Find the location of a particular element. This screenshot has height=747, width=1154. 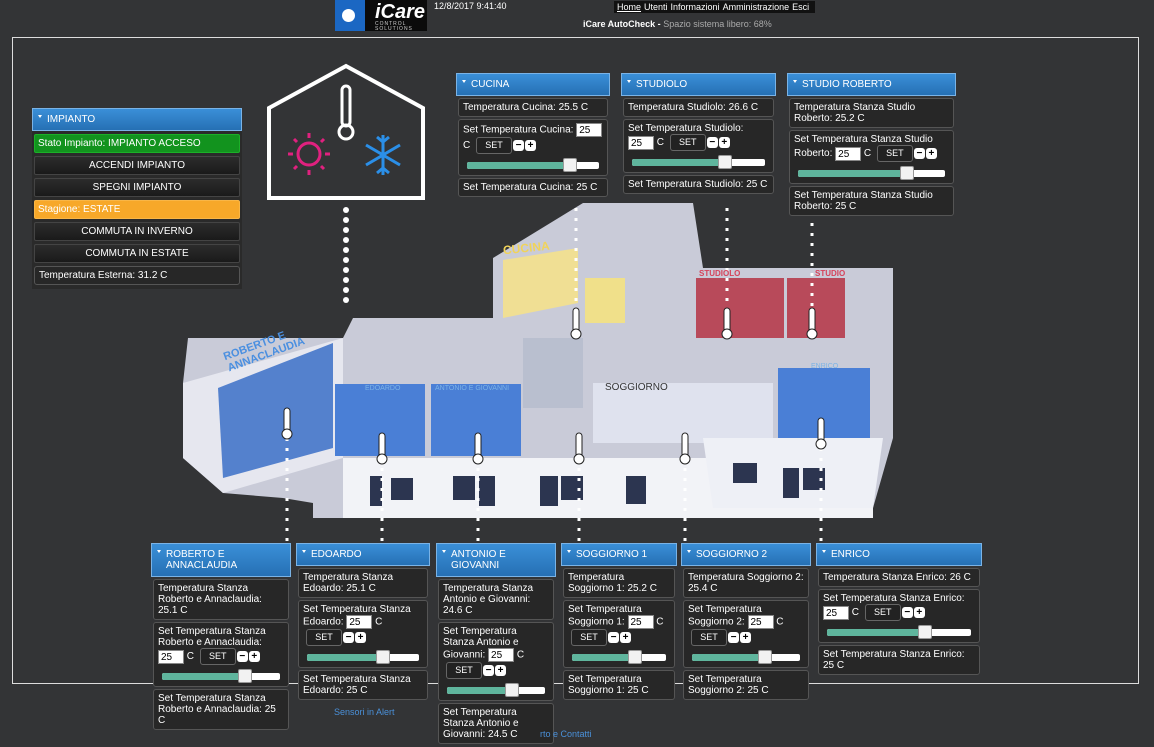

room-header: ENRICO is located at coordinates (899, 554).